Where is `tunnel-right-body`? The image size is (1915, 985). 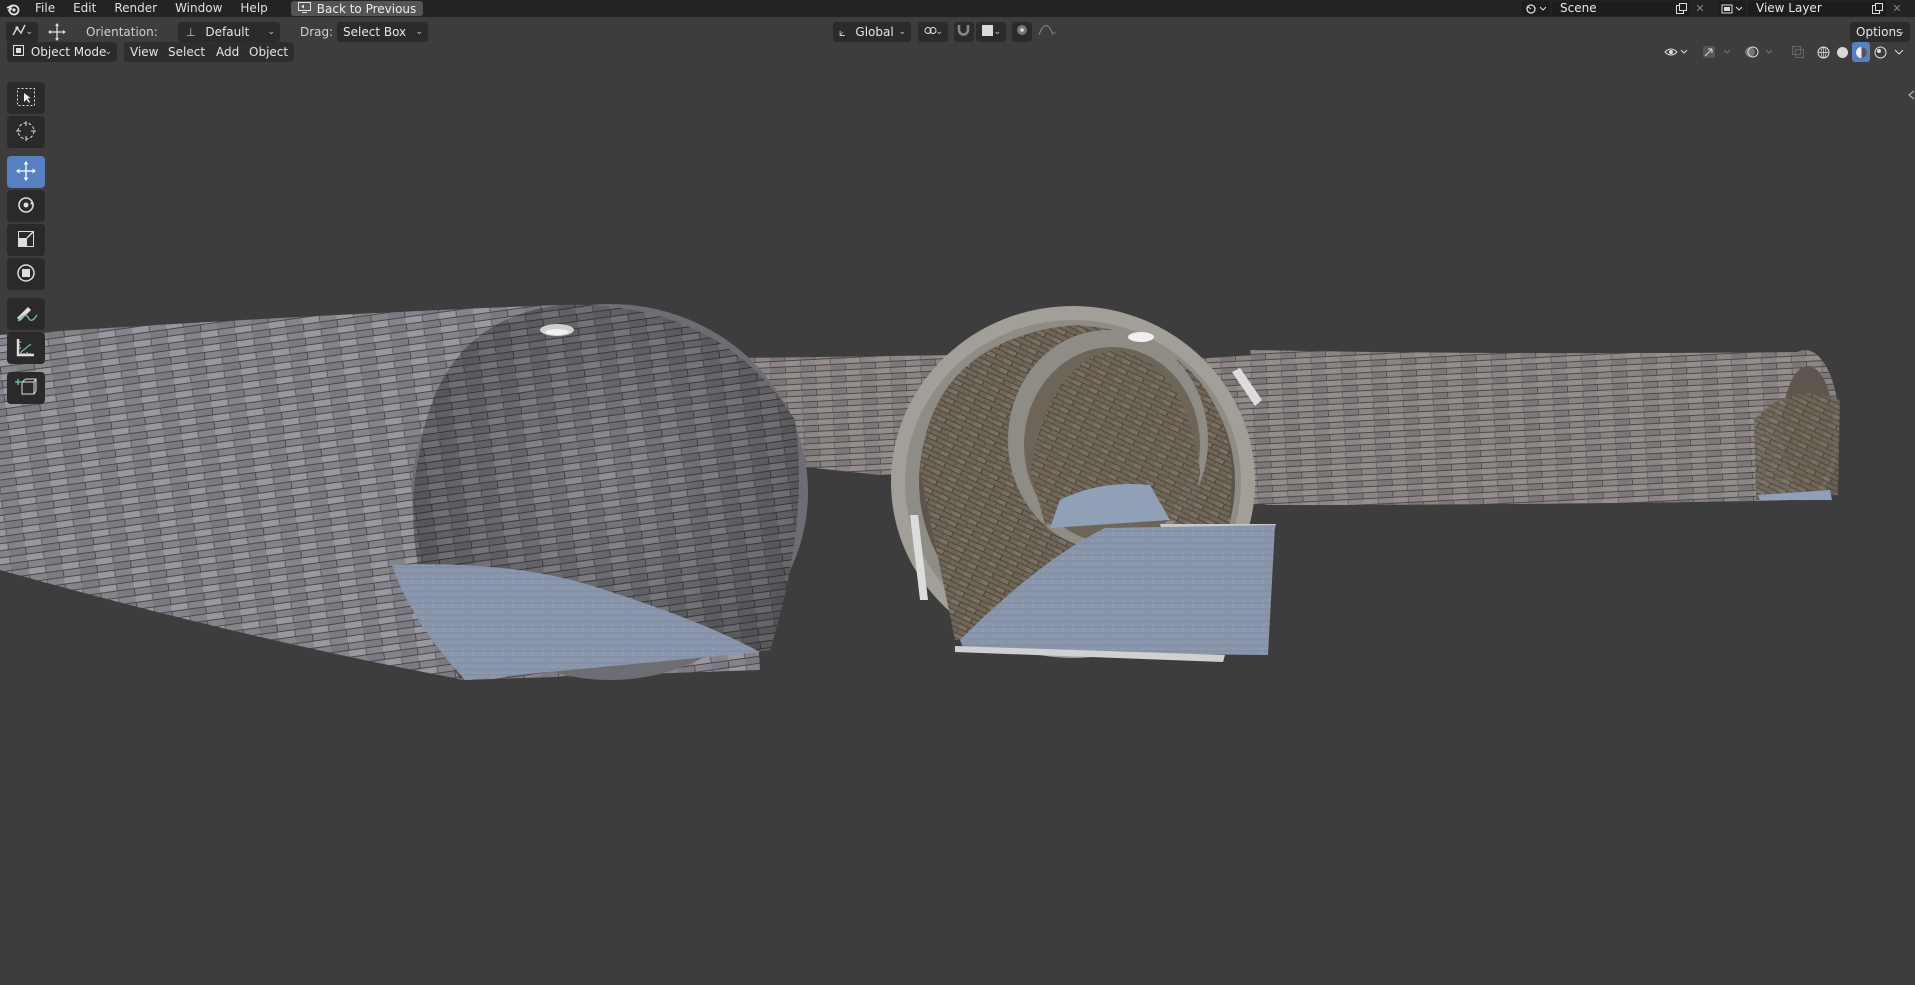
tunnel-right-body is located at coordinates (1531, 427).